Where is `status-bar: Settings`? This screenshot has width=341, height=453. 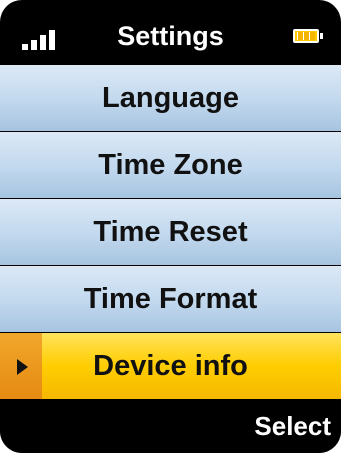 status-bar: Settings is located at coordinates (170, 32).